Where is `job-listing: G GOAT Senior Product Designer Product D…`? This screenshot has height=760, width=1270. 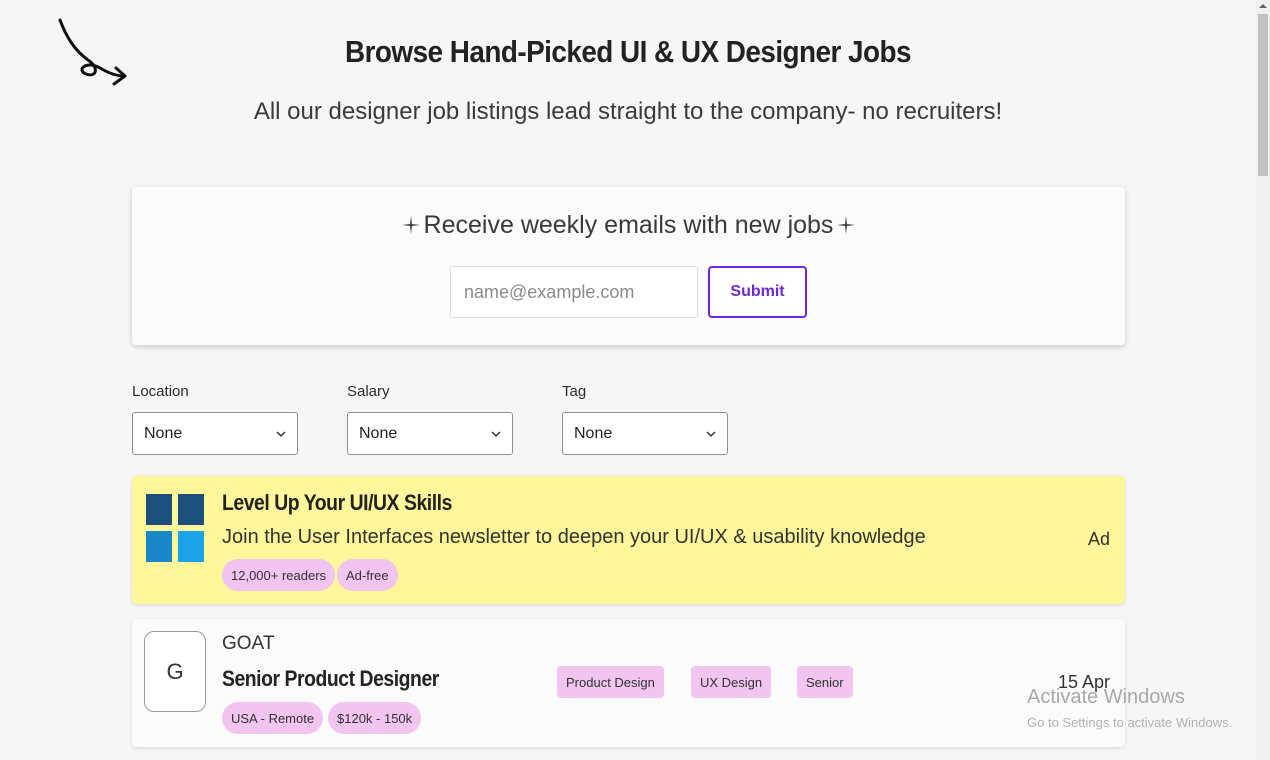 job-listing: G GOAT Senior Product Designer Product D… is located at coordinates (628, 683).